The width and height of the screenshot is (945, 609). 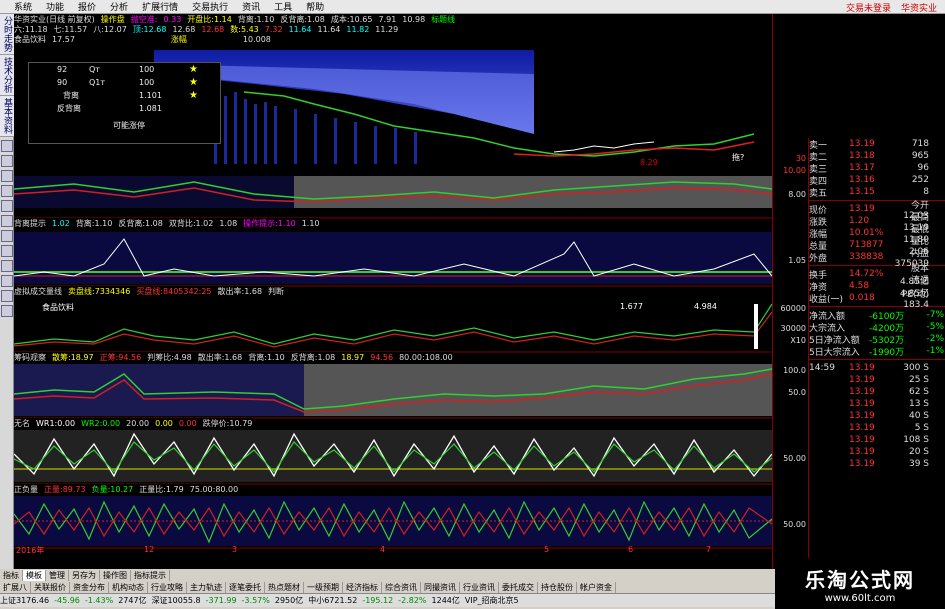 What do you see at coordinates (140, 223) in the screenshot?
I see `pane-value: 反背离:1.08` at bounding box center [140, 223].